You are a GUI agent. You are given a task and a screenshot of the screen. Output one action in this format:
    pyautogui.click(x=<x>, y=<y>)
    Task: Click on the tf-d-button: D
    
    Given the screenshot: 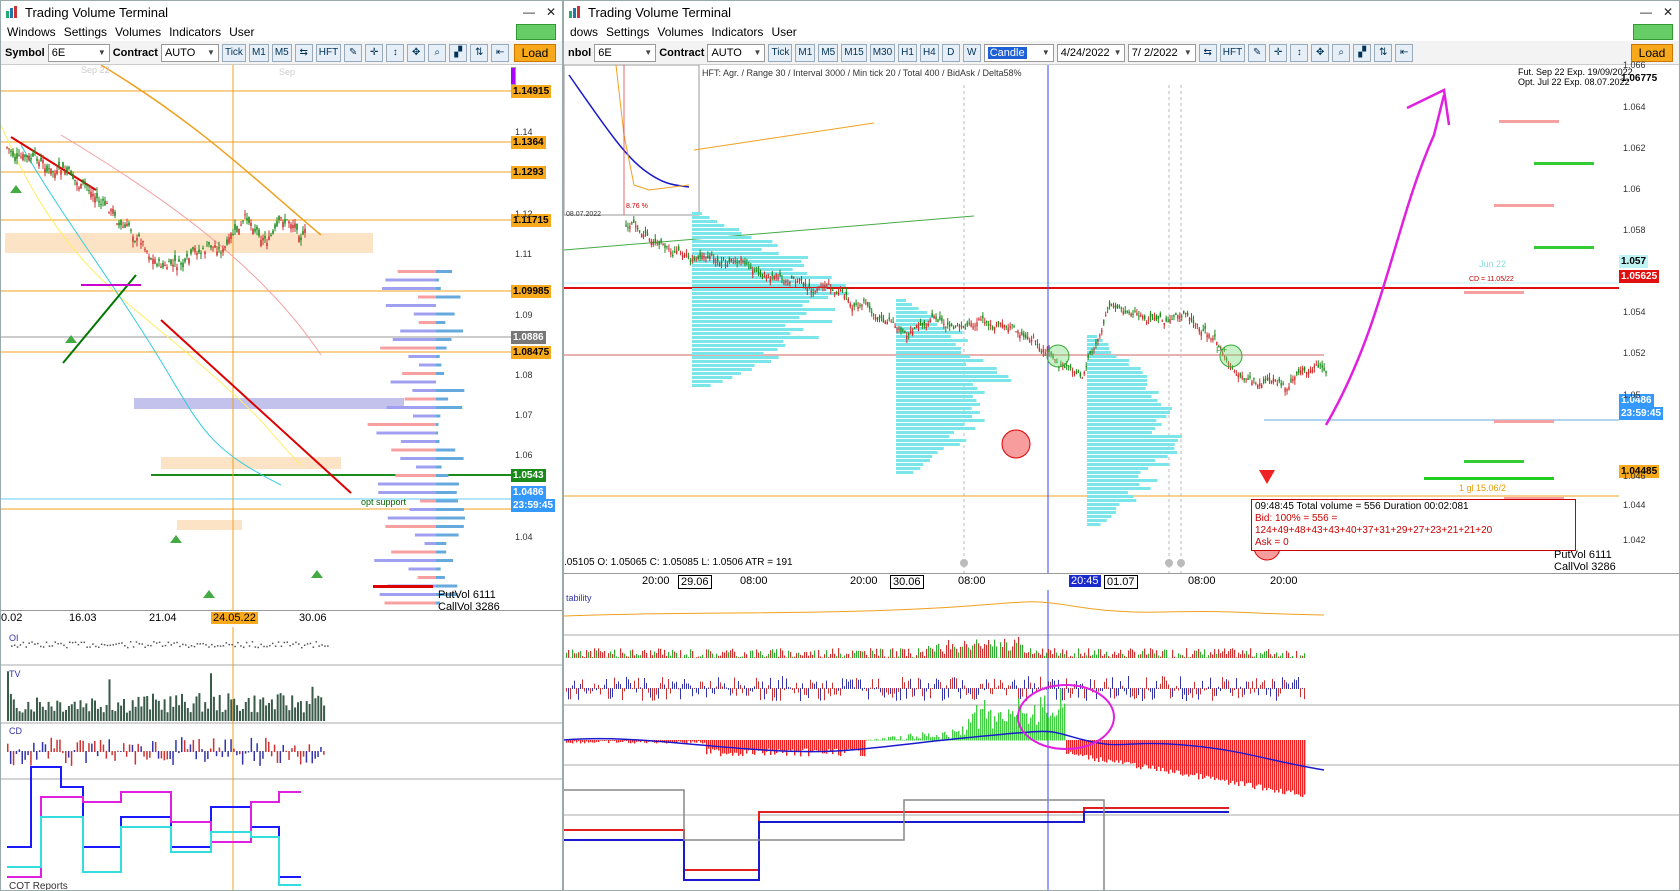 What is the action you would take?
    pyautogui.click(x=950, y=52)
    